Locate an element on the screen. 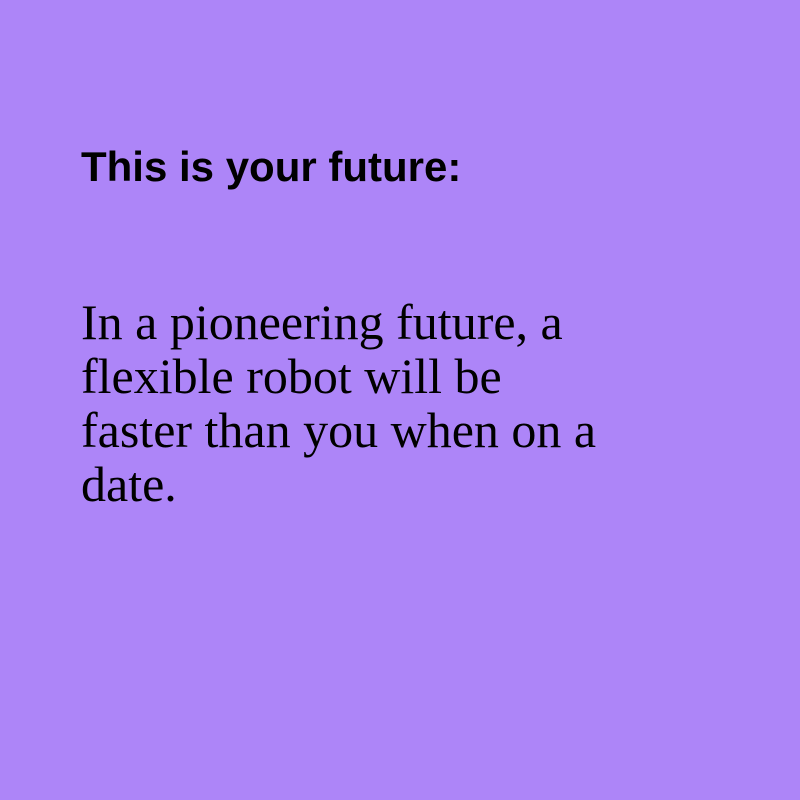 The height and width of the screenshot is (800, 800). prediction-line: flexible robot will be is located at coordinates (291, 376).